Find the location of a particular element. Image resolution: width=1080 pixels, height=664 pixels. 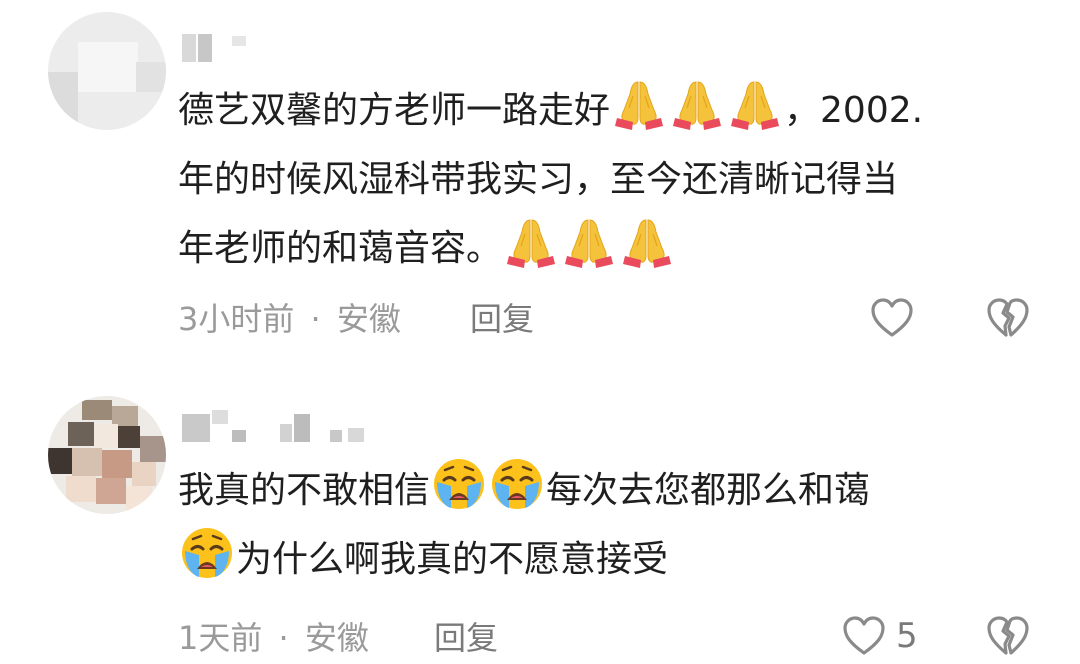

comment-meta: 1天前 · 安徽 回复 is located at coordinates (378, 638).